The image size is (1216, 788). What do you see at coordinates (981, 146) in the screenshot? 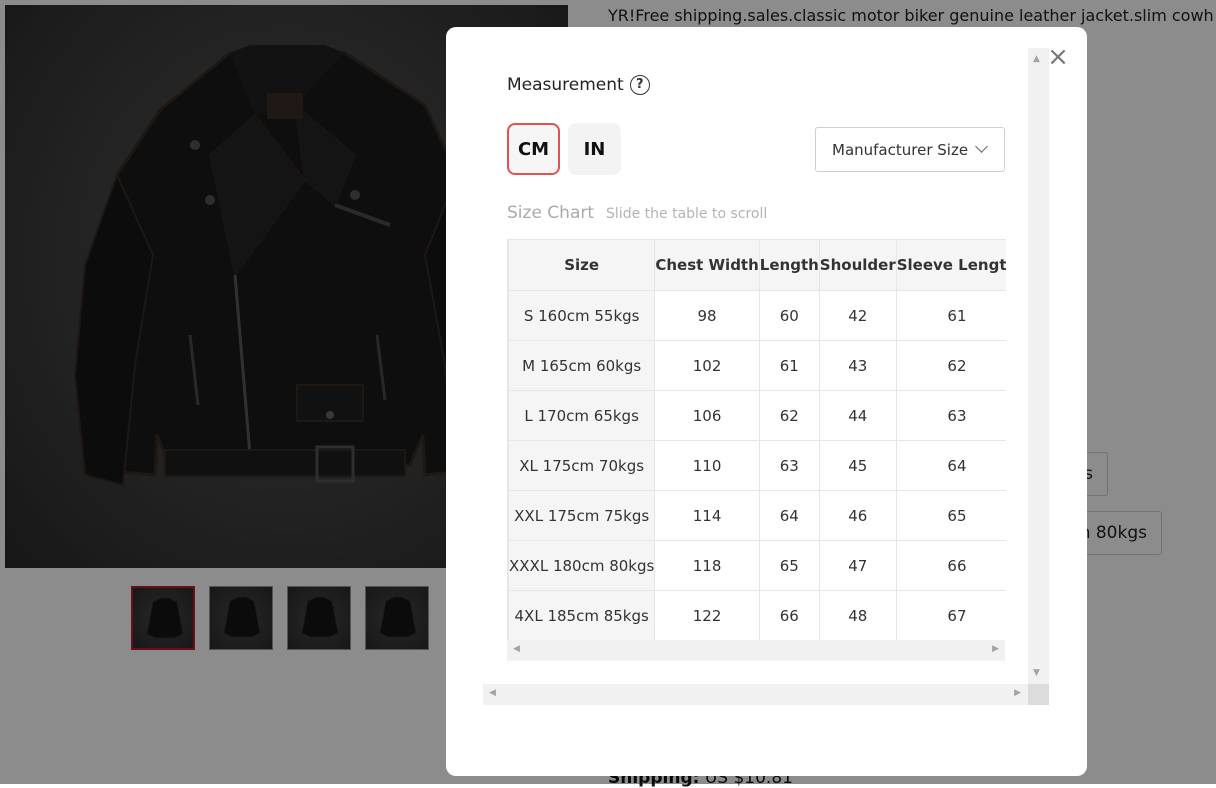
I see `chevron-down-icon` at bounding box center [981, 146].